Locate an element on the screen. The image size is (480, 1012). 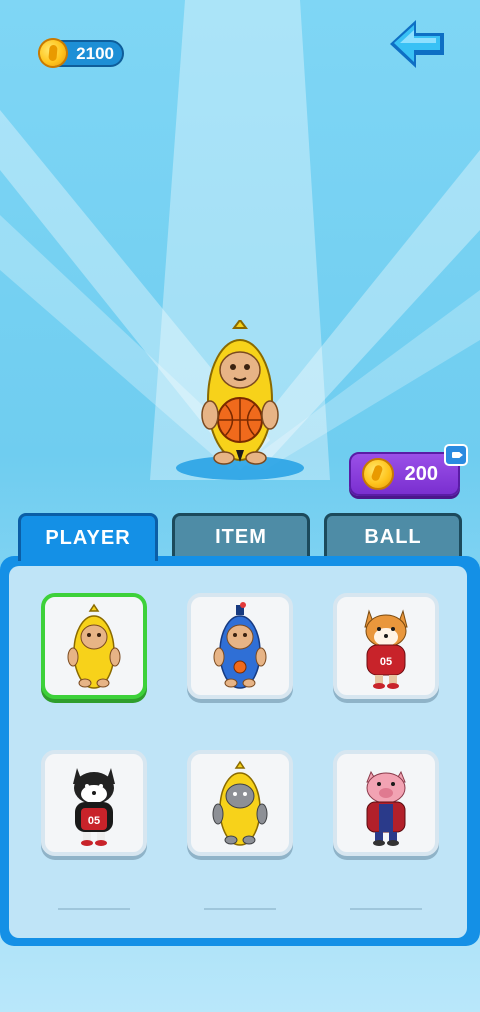
tab-item-label: ITEM is located at coordinates (241, 537).